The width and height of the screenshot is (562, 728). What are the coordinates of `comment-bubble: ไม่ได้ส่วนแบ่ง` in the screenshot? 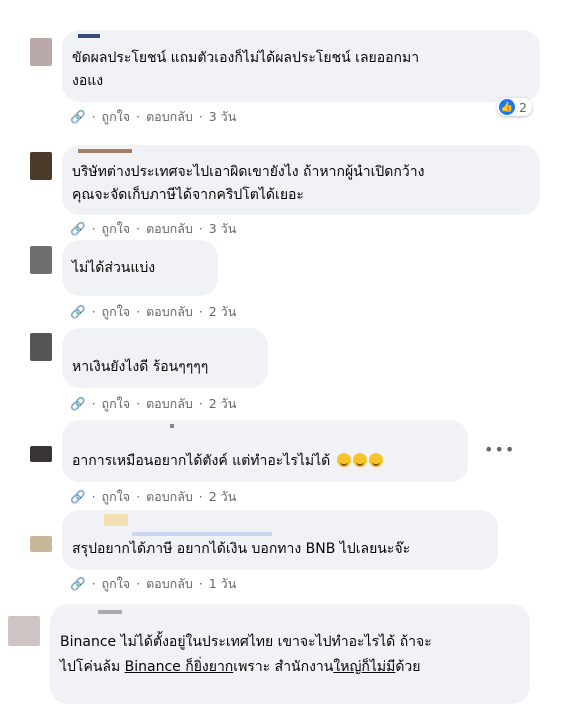 It's located at (140, 268).